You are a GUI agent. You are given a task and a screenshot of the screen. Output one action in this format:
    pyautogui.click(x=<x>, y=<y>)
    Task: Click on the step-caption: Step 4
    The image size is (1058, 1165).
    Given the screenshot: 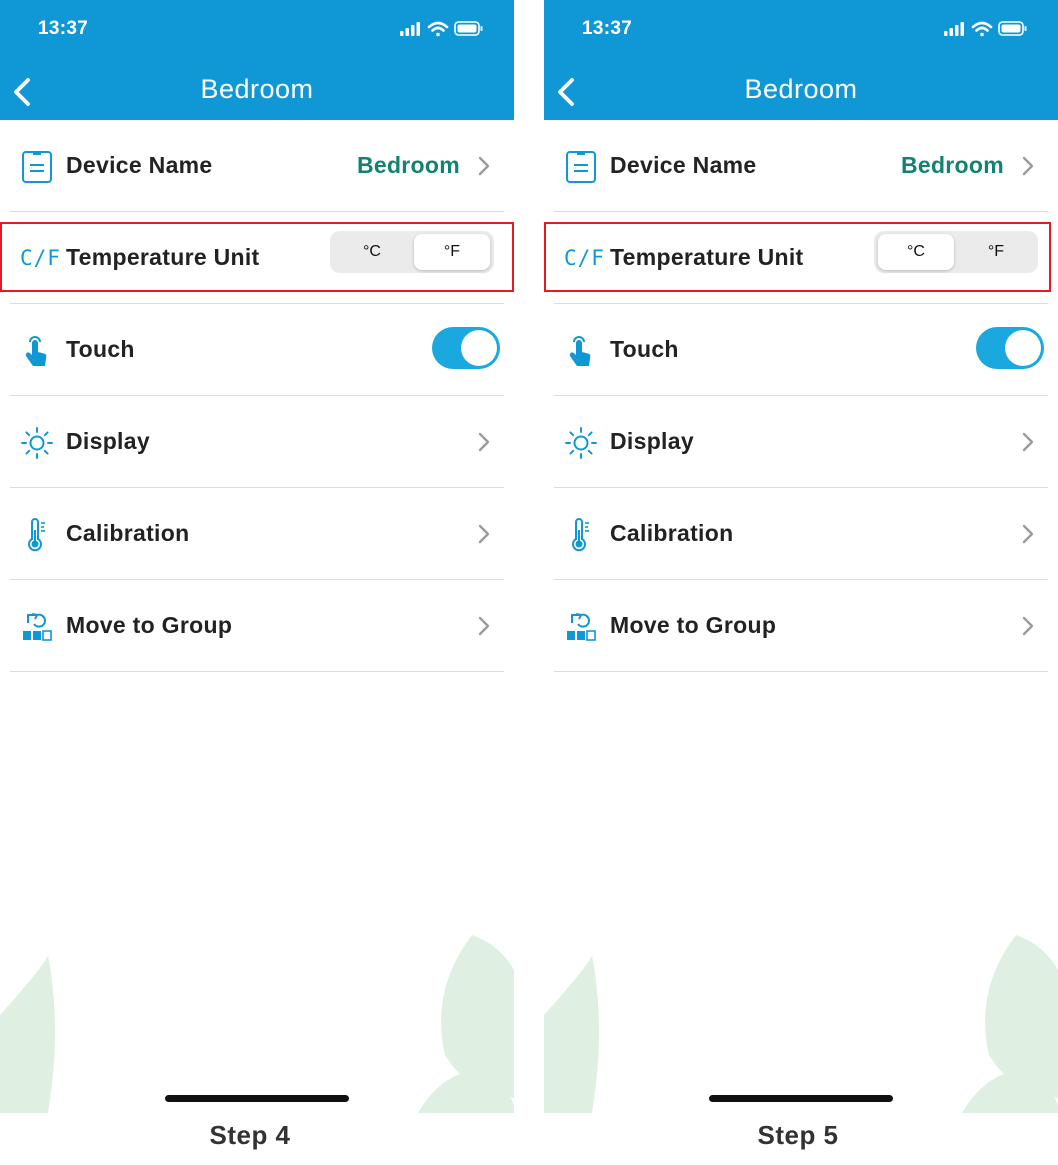 What is the action you would take?
    pyautogui.click(x=250, y=1135)
    